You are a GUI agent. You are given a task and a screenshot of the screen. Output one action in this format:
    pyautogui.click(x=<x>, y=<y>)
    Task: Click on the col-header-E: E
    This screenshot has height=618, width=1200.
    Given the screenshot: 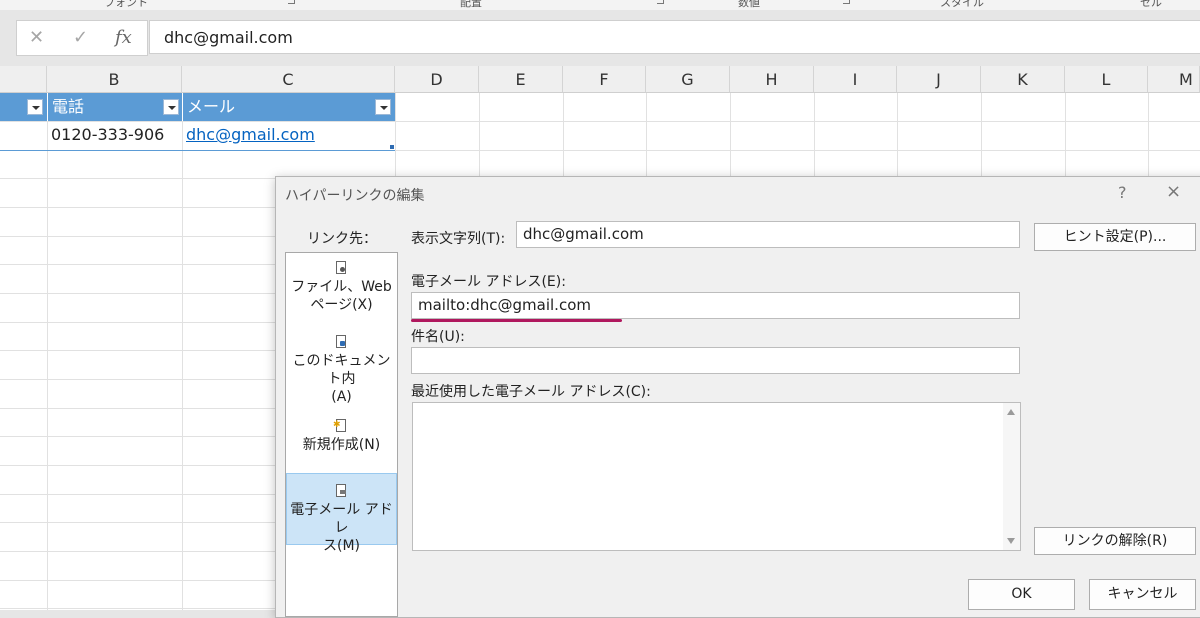 What is the action you would take?
    pyautogui.click(x=521, y=79)
    